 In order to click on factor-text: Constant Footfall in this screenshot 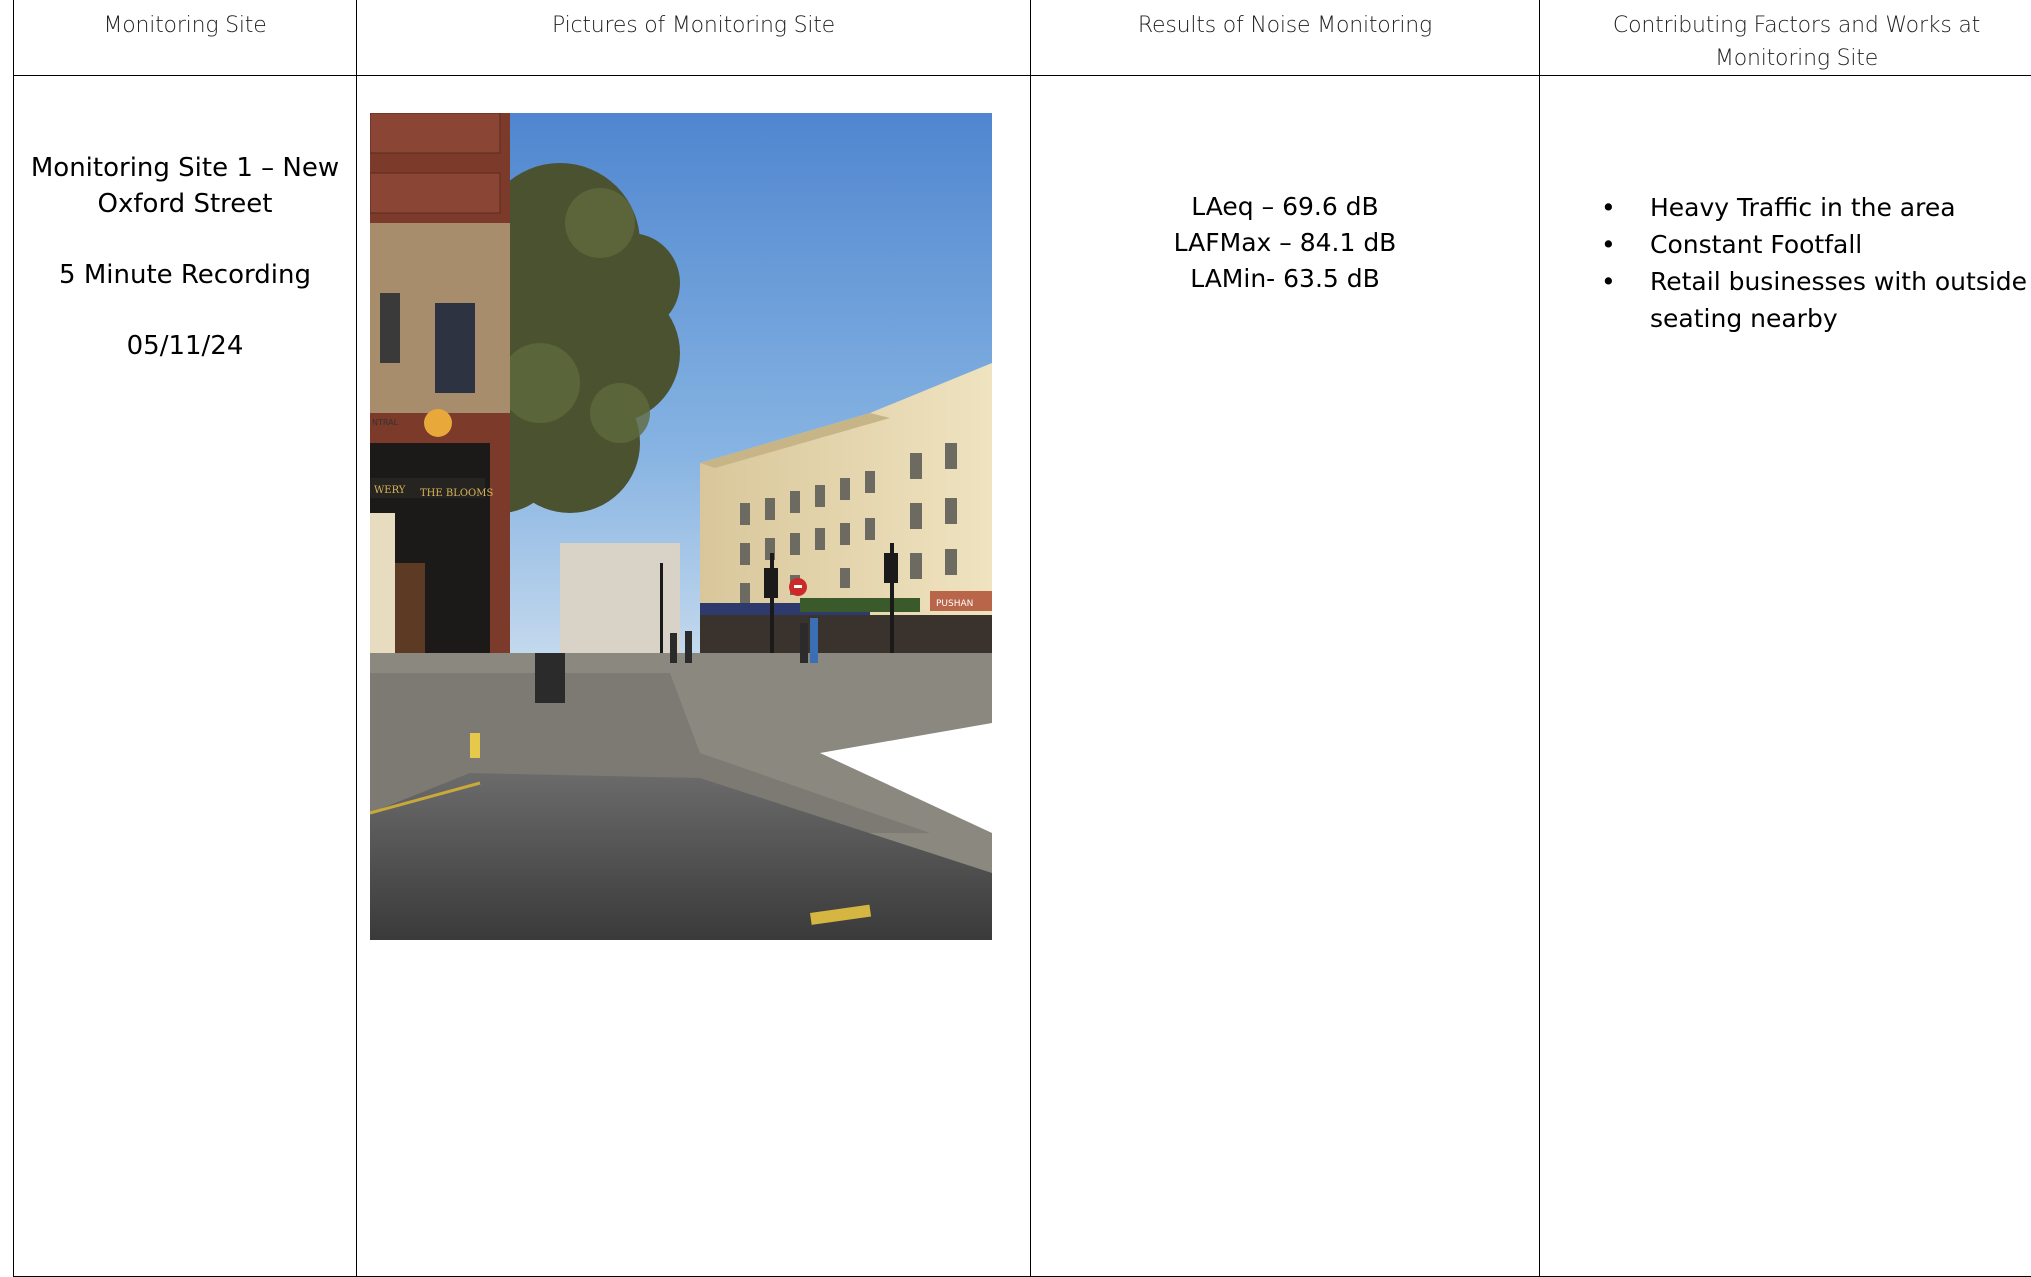, I will do `click(1756, 244)`.